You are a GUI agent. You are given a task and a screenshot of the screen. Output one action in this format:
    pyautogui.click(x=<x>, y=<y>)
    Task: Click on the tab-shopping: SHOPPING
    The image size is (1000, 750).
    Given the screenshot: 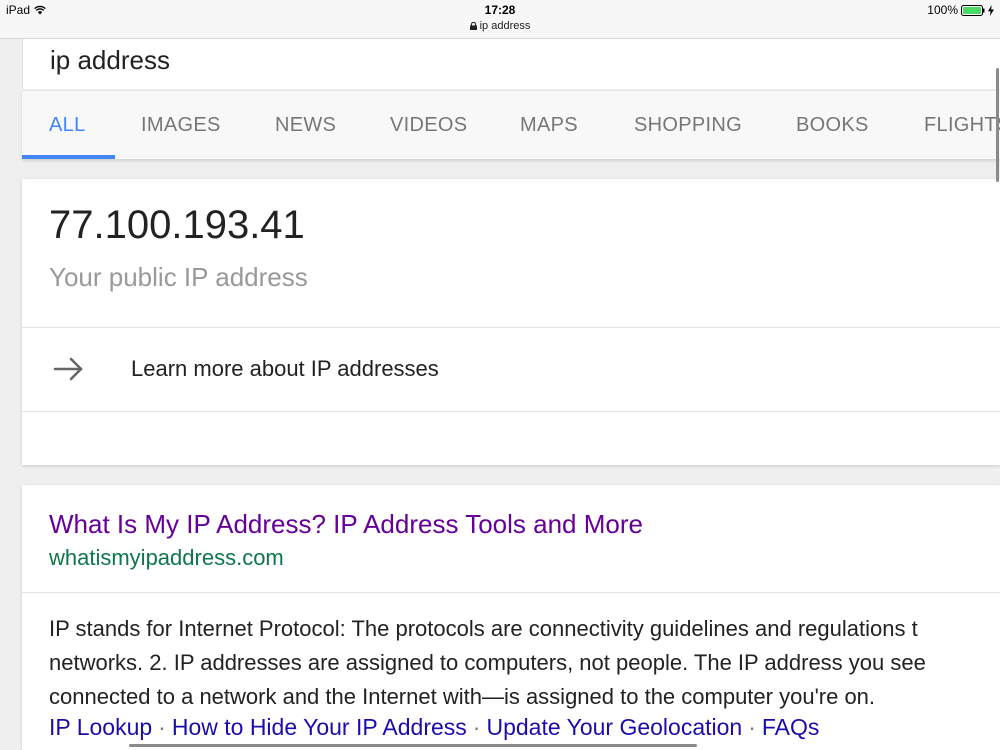 What is the action you would take?
    pyautogui.click(x=688, y=125)
    